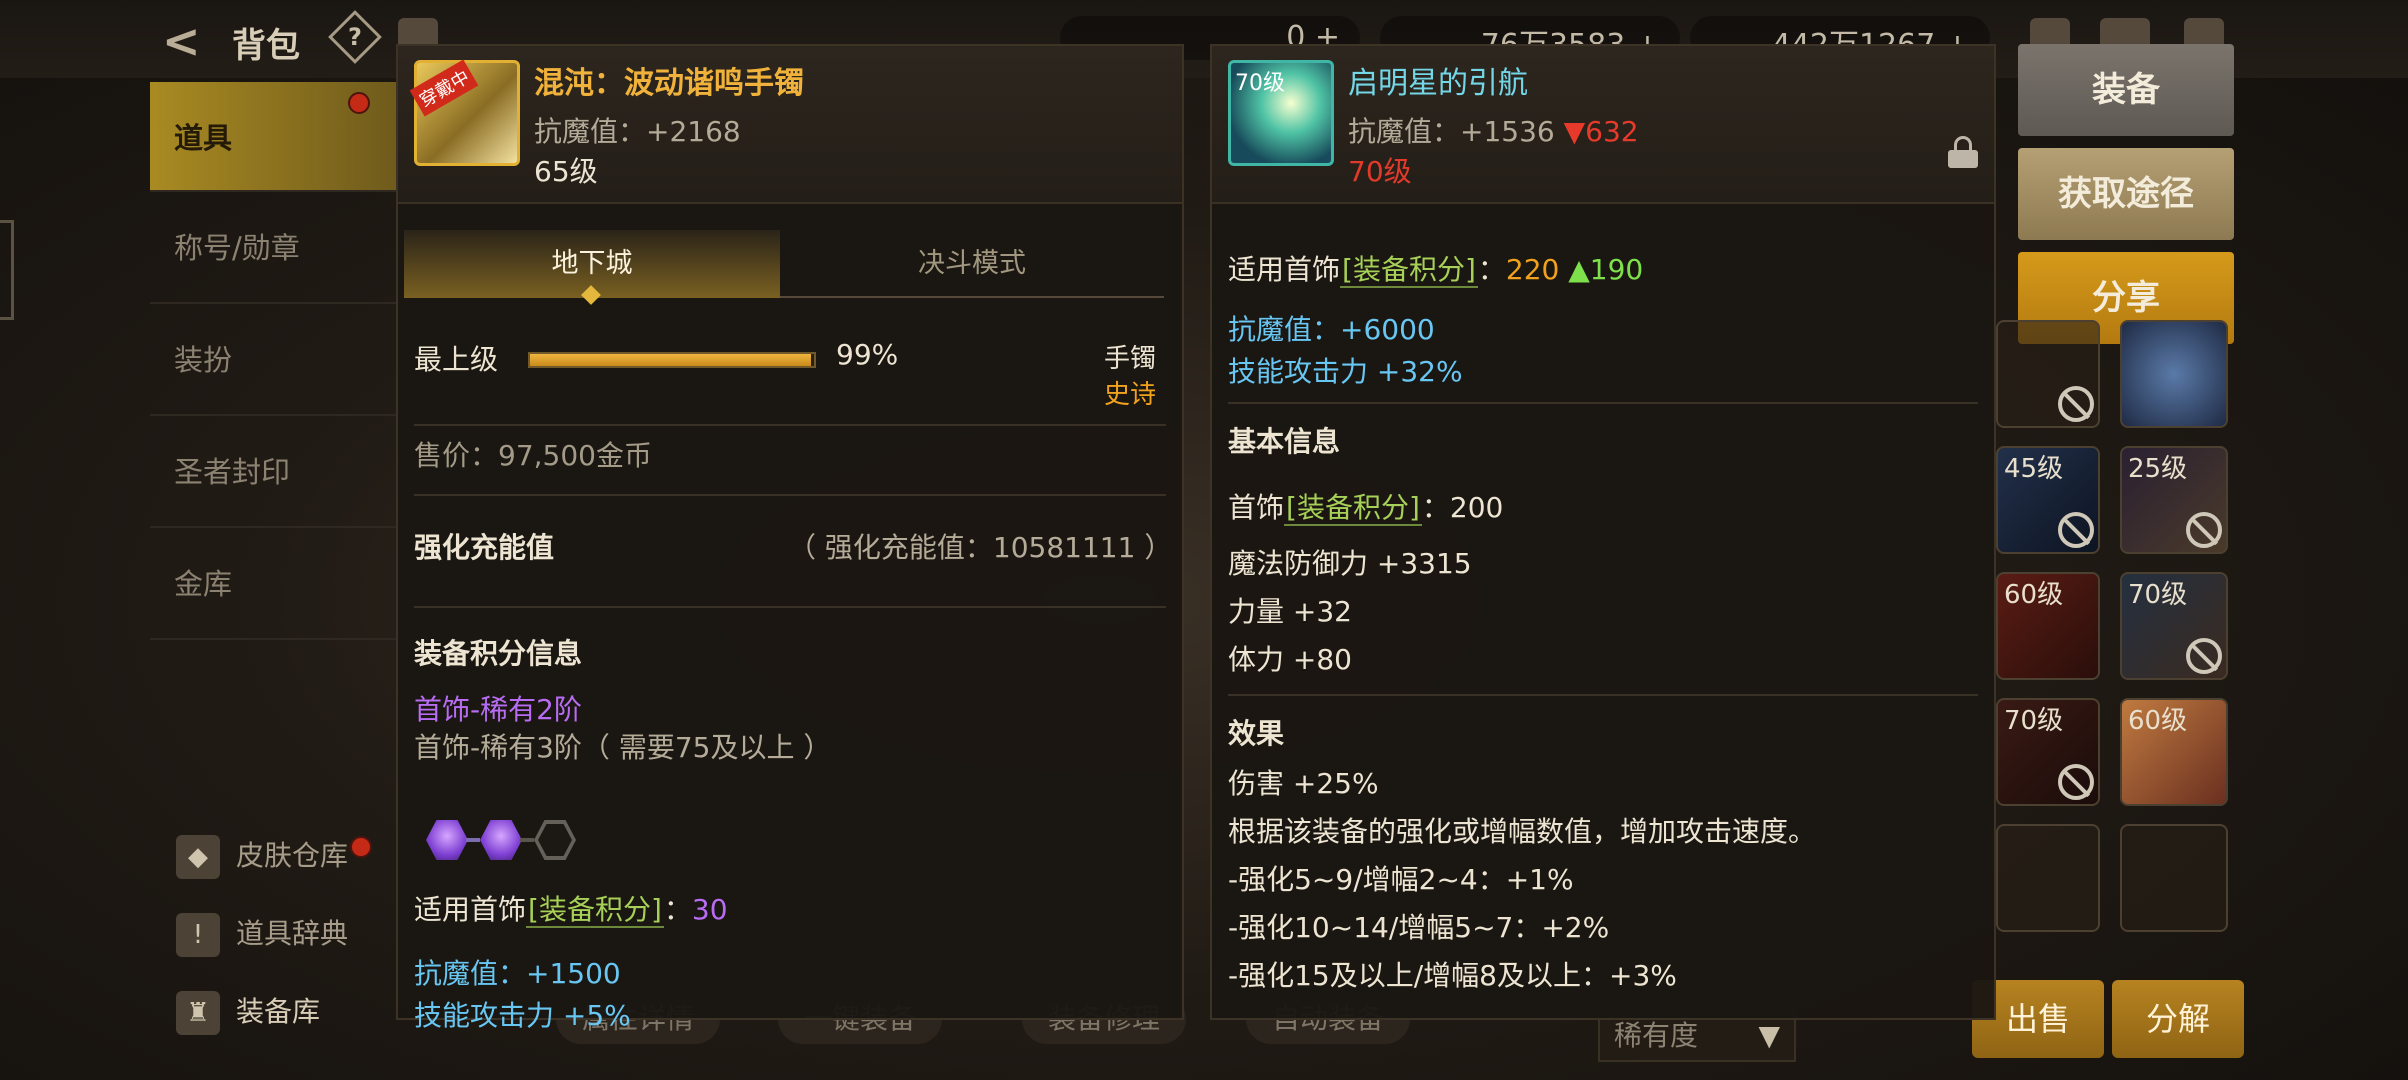 This screenshot has height=1080, width=2408. I want to click on item-level: 65级, so click(566, 171).